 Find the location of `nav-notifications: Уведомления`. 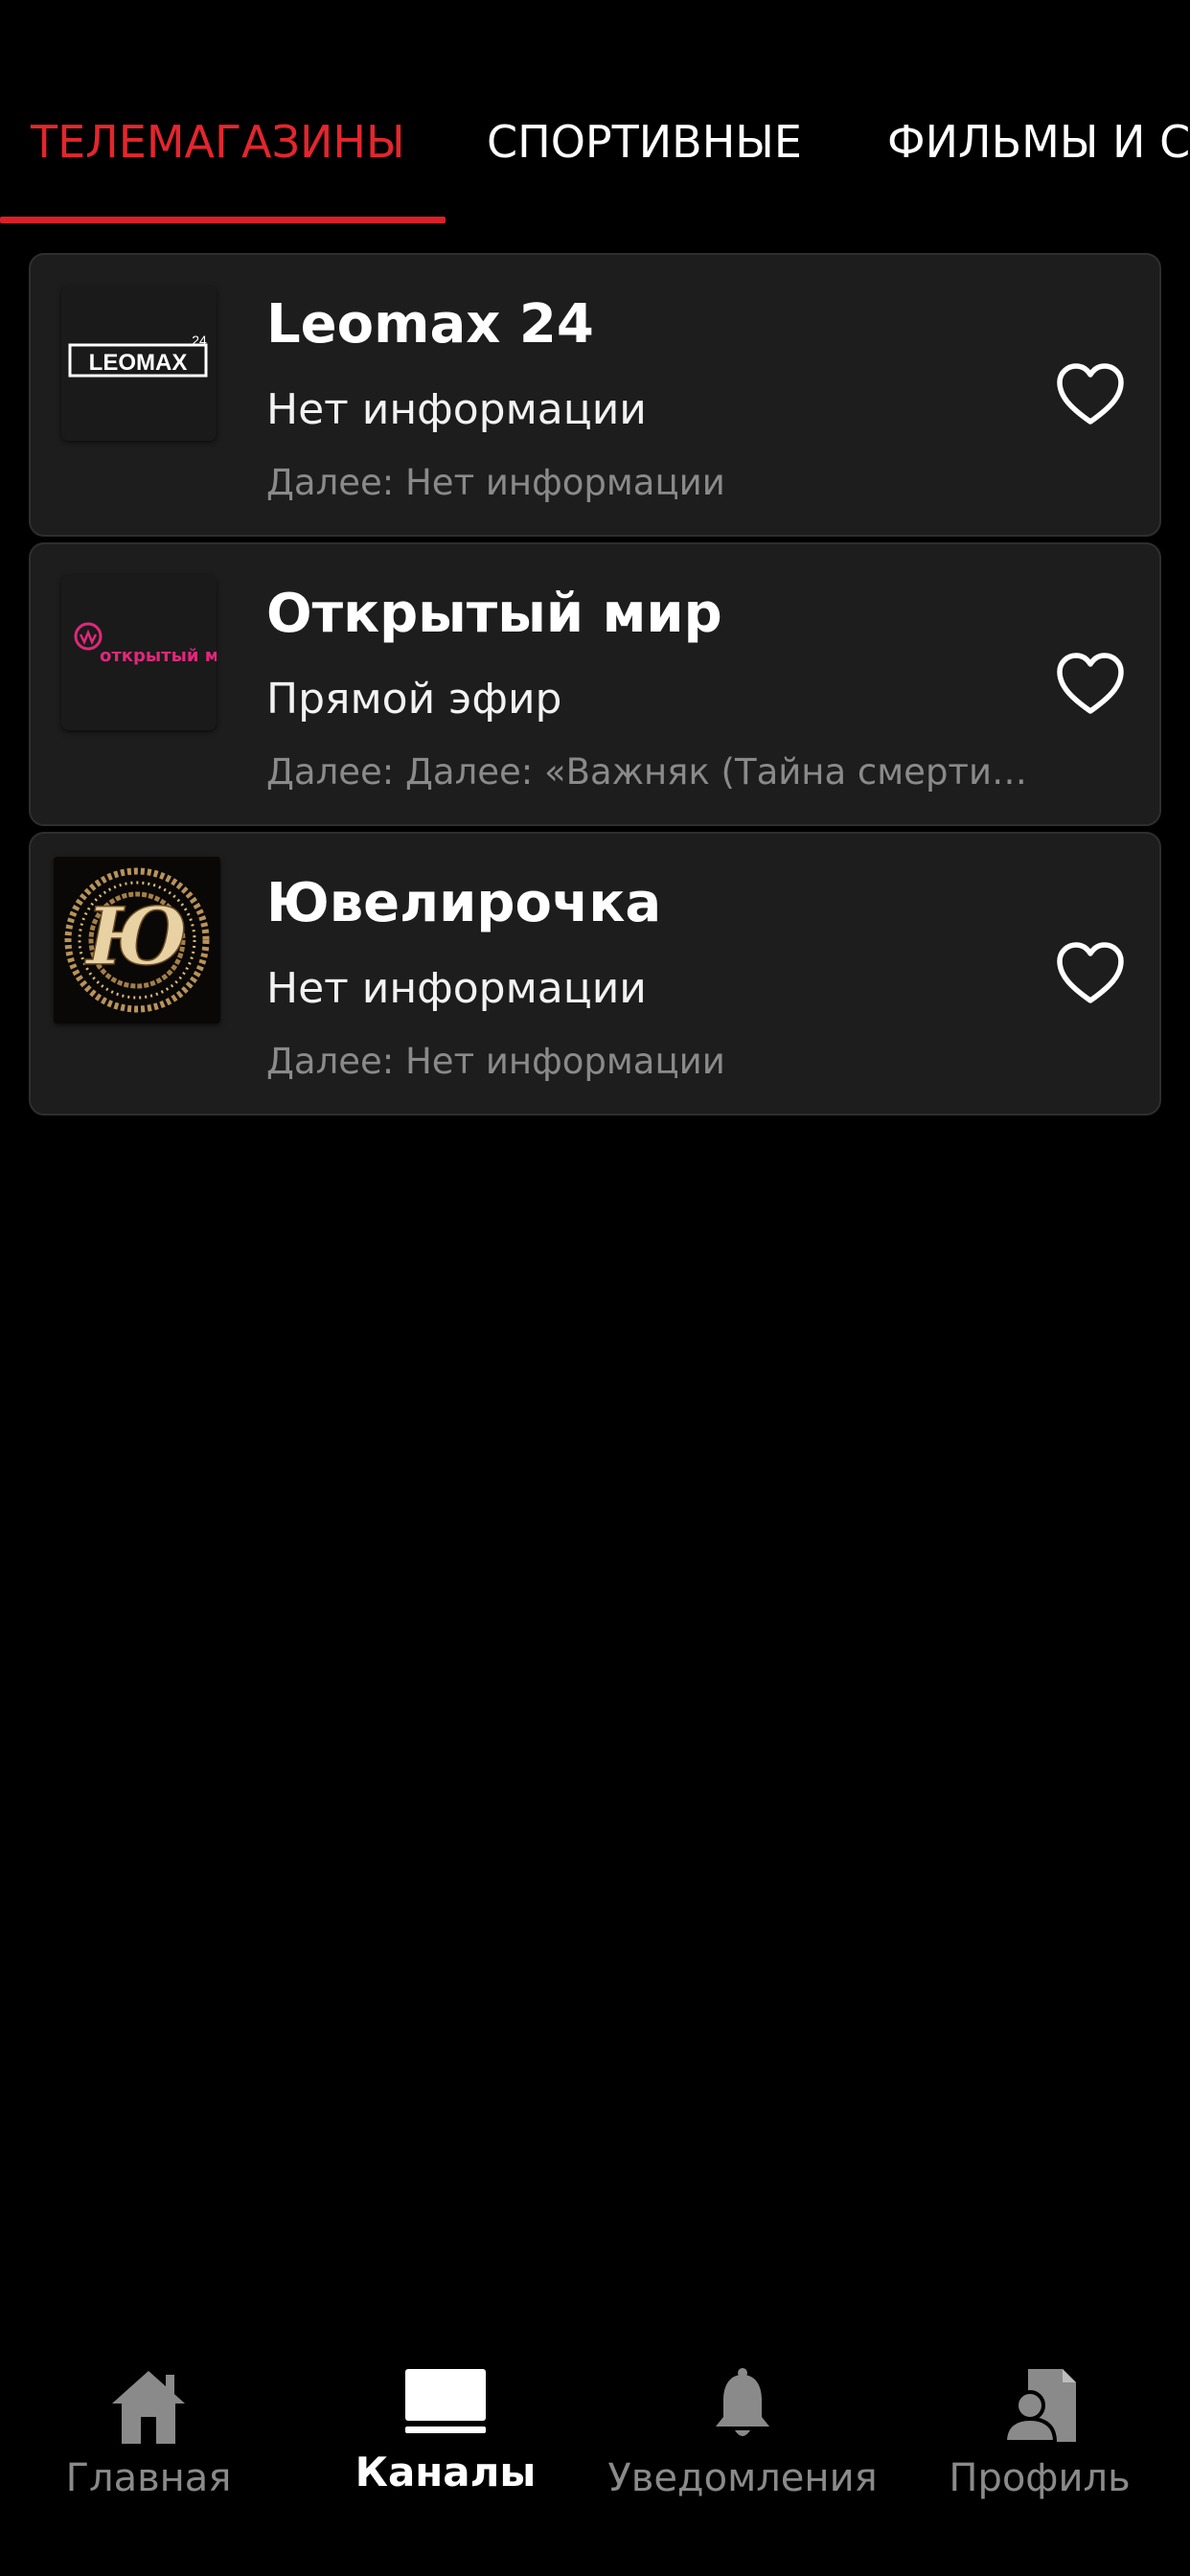

nav-notifications: Уведомления is located at coordinates (743, 2457).